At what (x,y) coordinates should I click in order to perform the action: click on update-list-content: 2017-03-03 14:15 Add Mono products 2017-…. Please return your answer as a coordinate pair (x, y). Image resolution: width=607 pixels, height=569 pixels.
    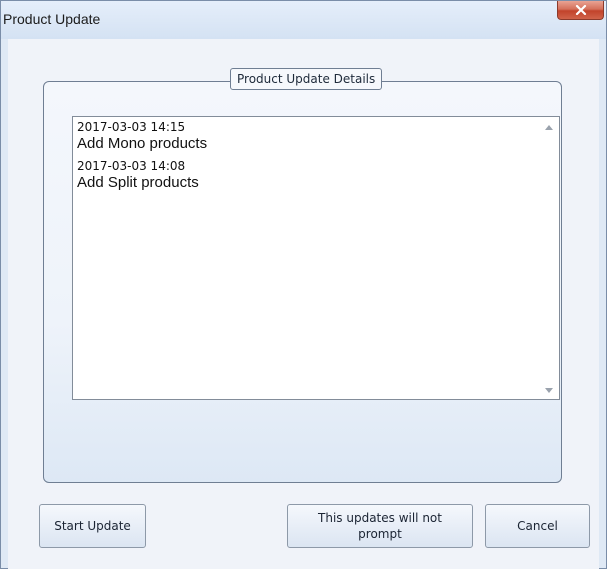
    Looking at the image, I should click on (306, 159).